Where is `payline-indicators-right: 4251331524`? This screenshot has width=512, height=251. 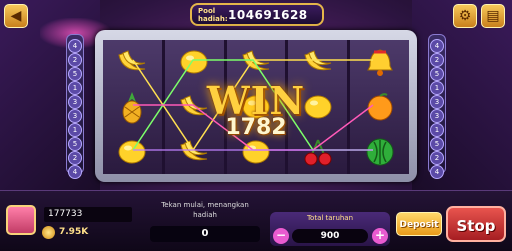 payline-indicators-right: 4251331524 is located at coordinates (437, 106).